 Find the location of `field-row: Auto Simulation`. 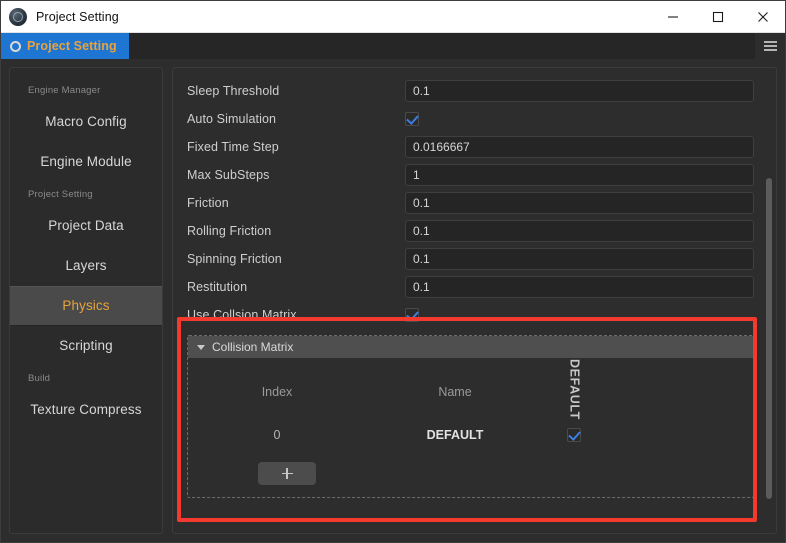

field-row: Auto Simulation is located at coordinates (470, 119).